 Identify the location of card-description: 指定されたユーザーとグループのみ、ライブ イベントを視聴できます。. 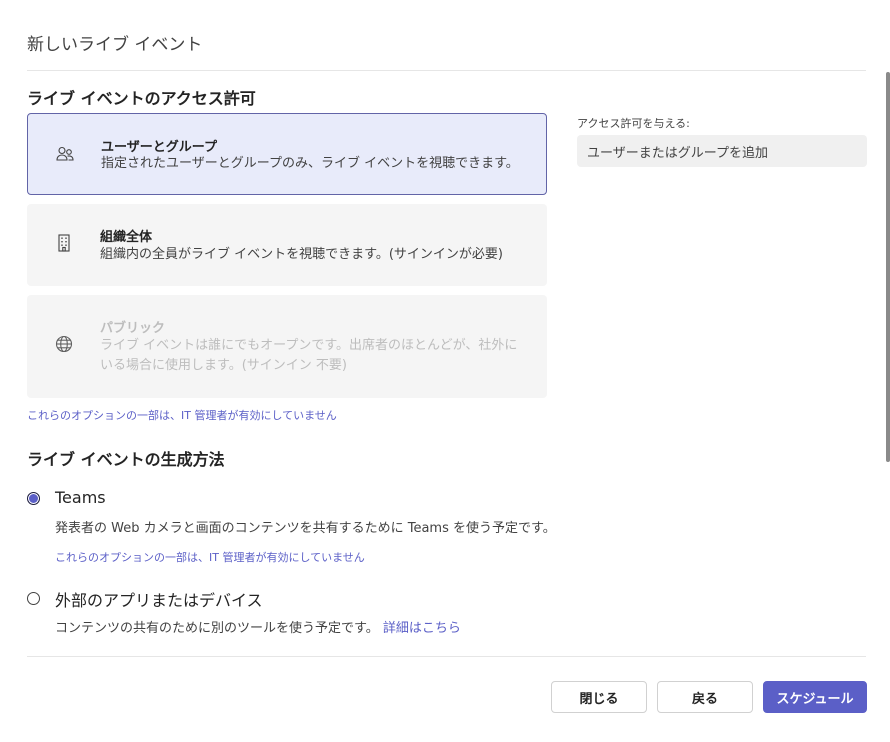
(310, 163).